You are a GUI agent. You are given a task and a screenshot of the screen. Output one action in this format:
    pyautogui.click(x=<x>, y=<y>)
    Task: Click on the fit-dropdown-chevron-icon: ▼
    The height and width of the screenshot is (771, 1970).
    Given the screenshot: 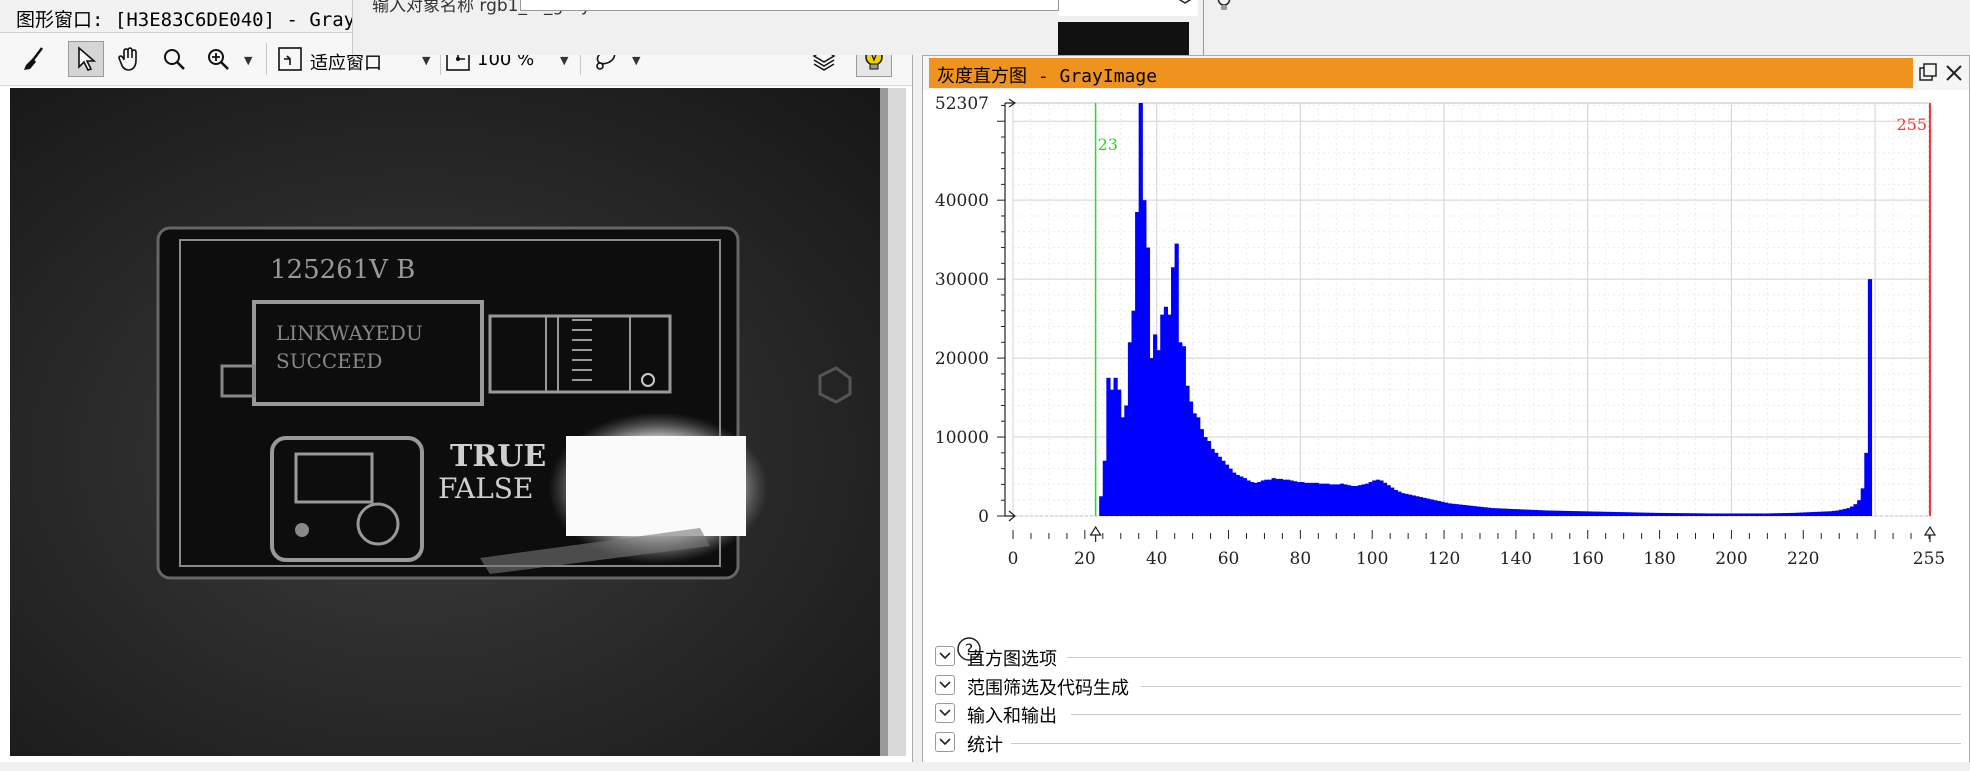 What is the action you would take?
    pyautogui.click(x=426, y=60)
    